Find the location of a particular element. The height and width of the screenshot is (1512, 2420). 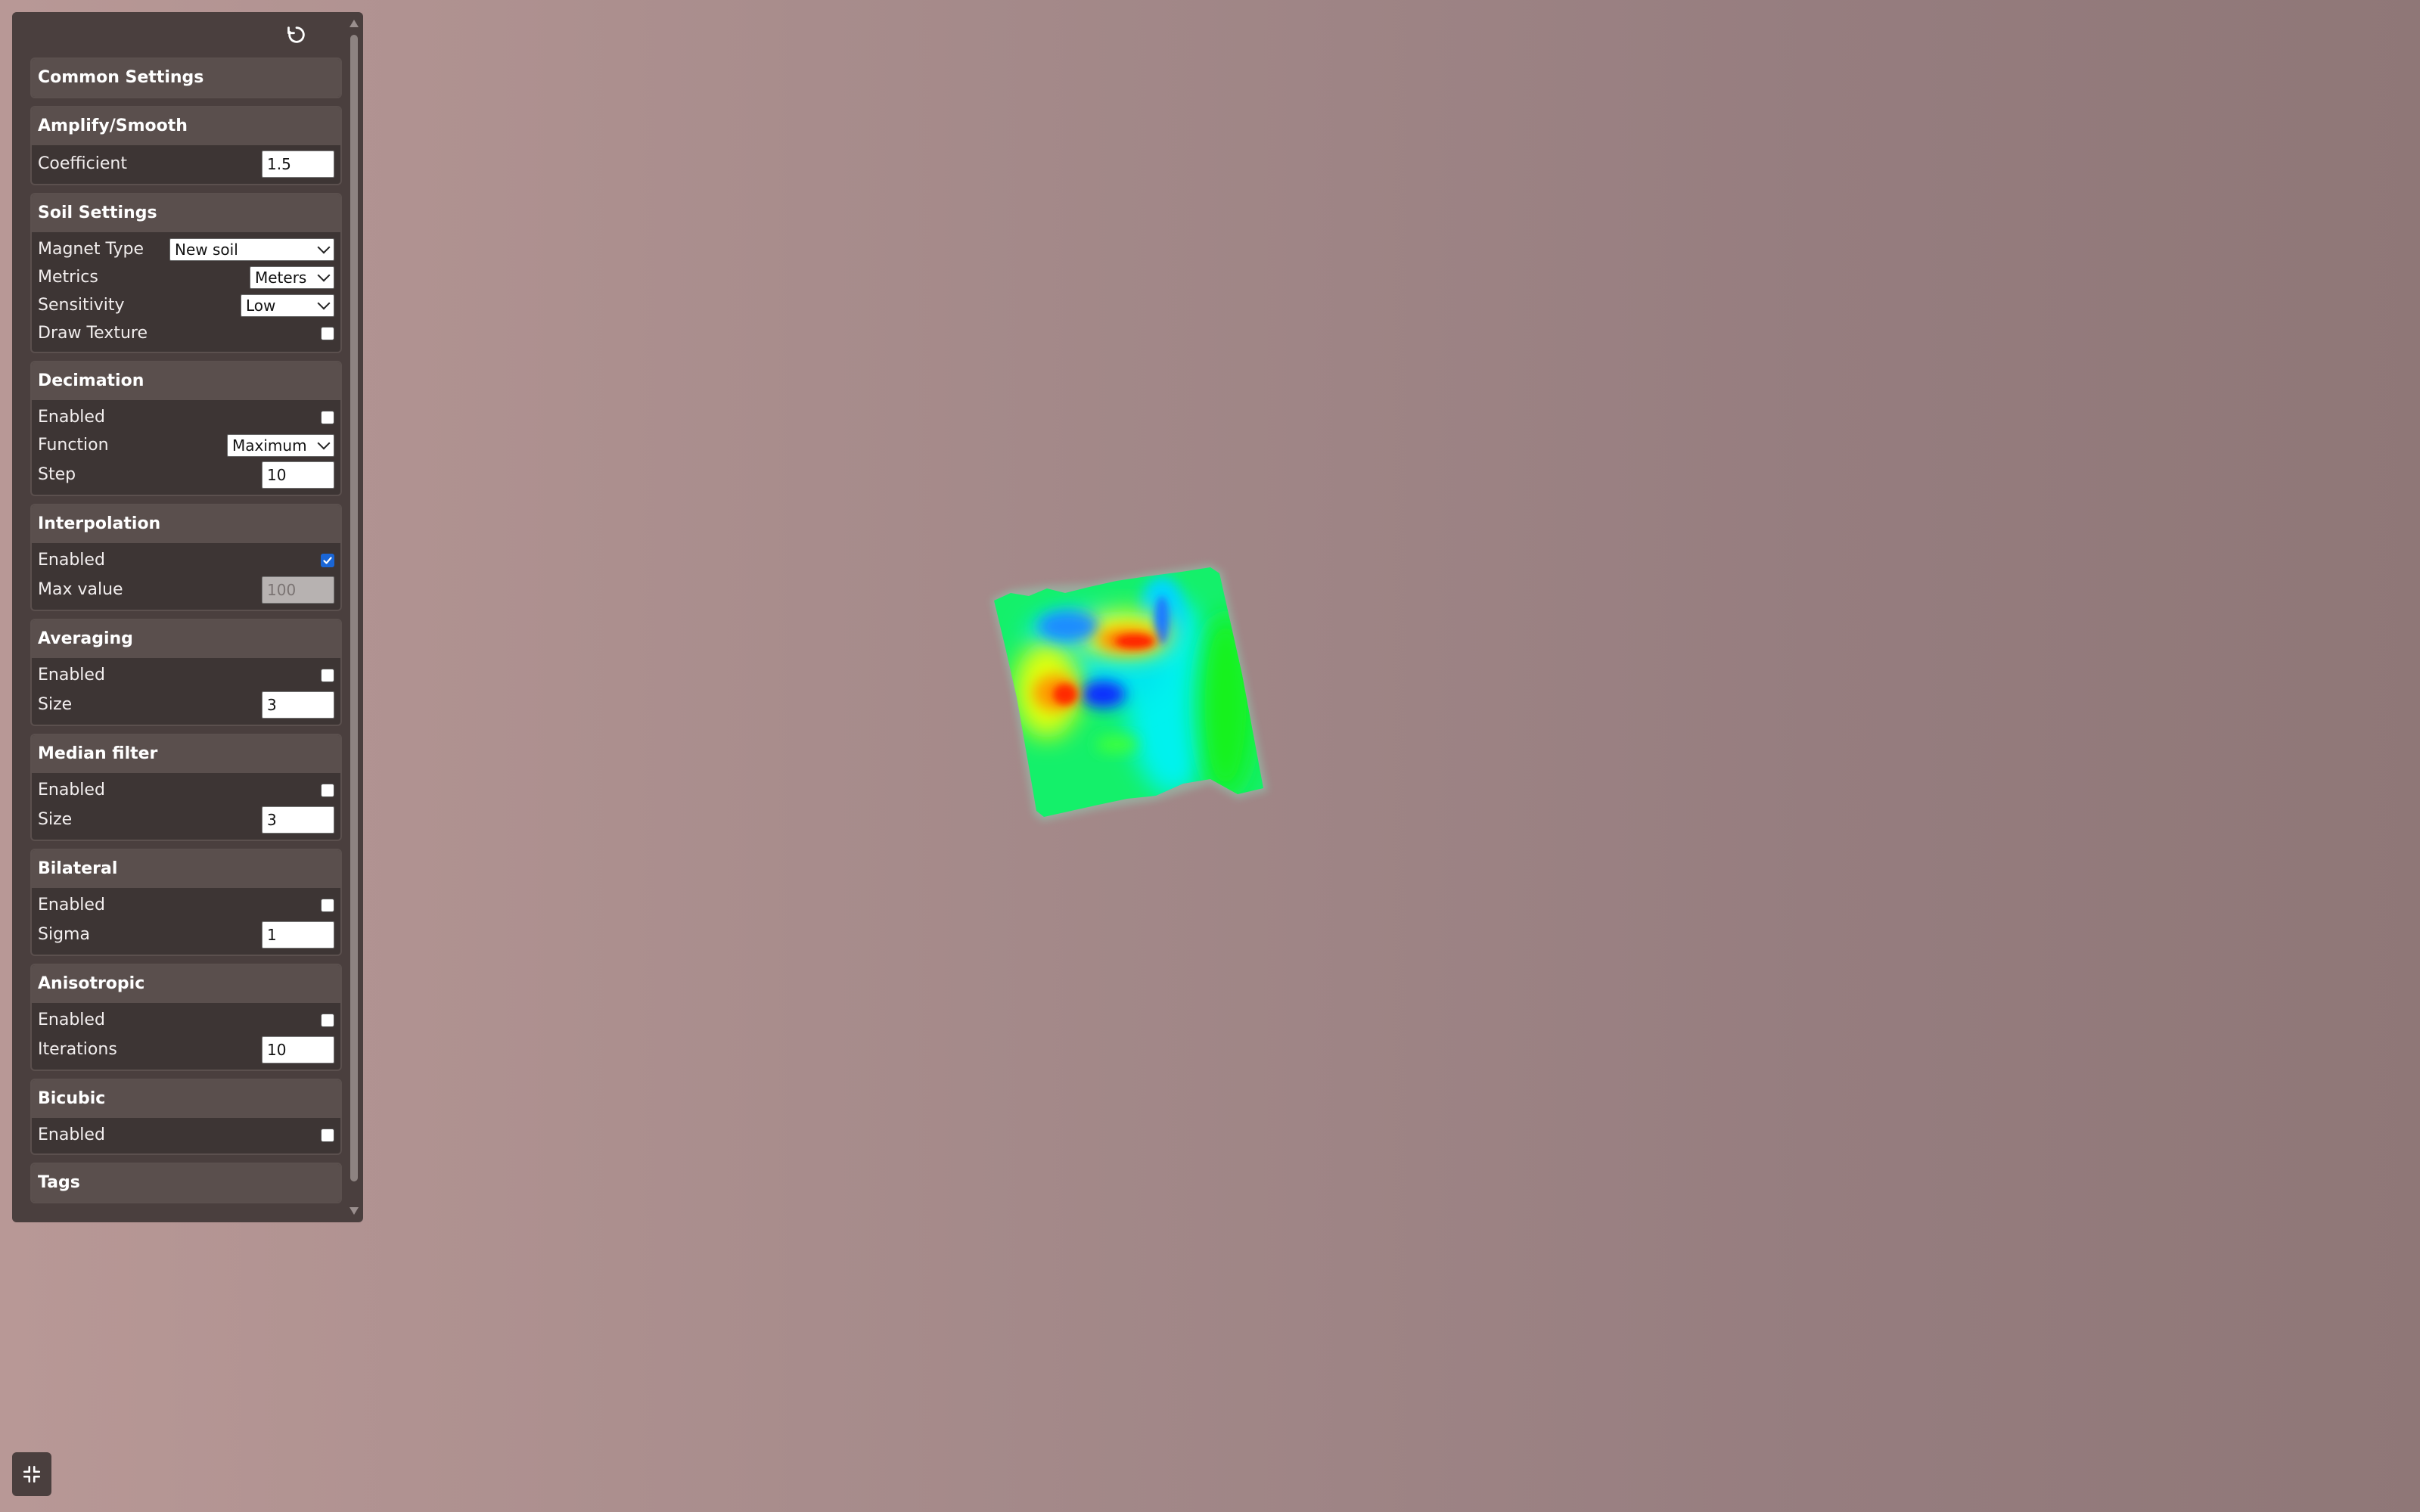

section-header-anisotropic: Anisotropic is located at coordinates (186, 984).